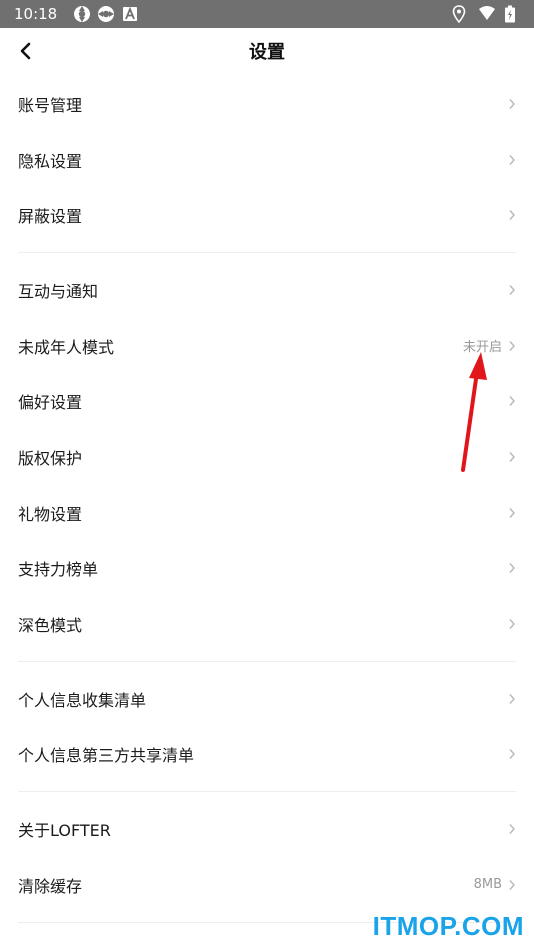  I want to click on cache-size: 8MB, so click(487, 885).